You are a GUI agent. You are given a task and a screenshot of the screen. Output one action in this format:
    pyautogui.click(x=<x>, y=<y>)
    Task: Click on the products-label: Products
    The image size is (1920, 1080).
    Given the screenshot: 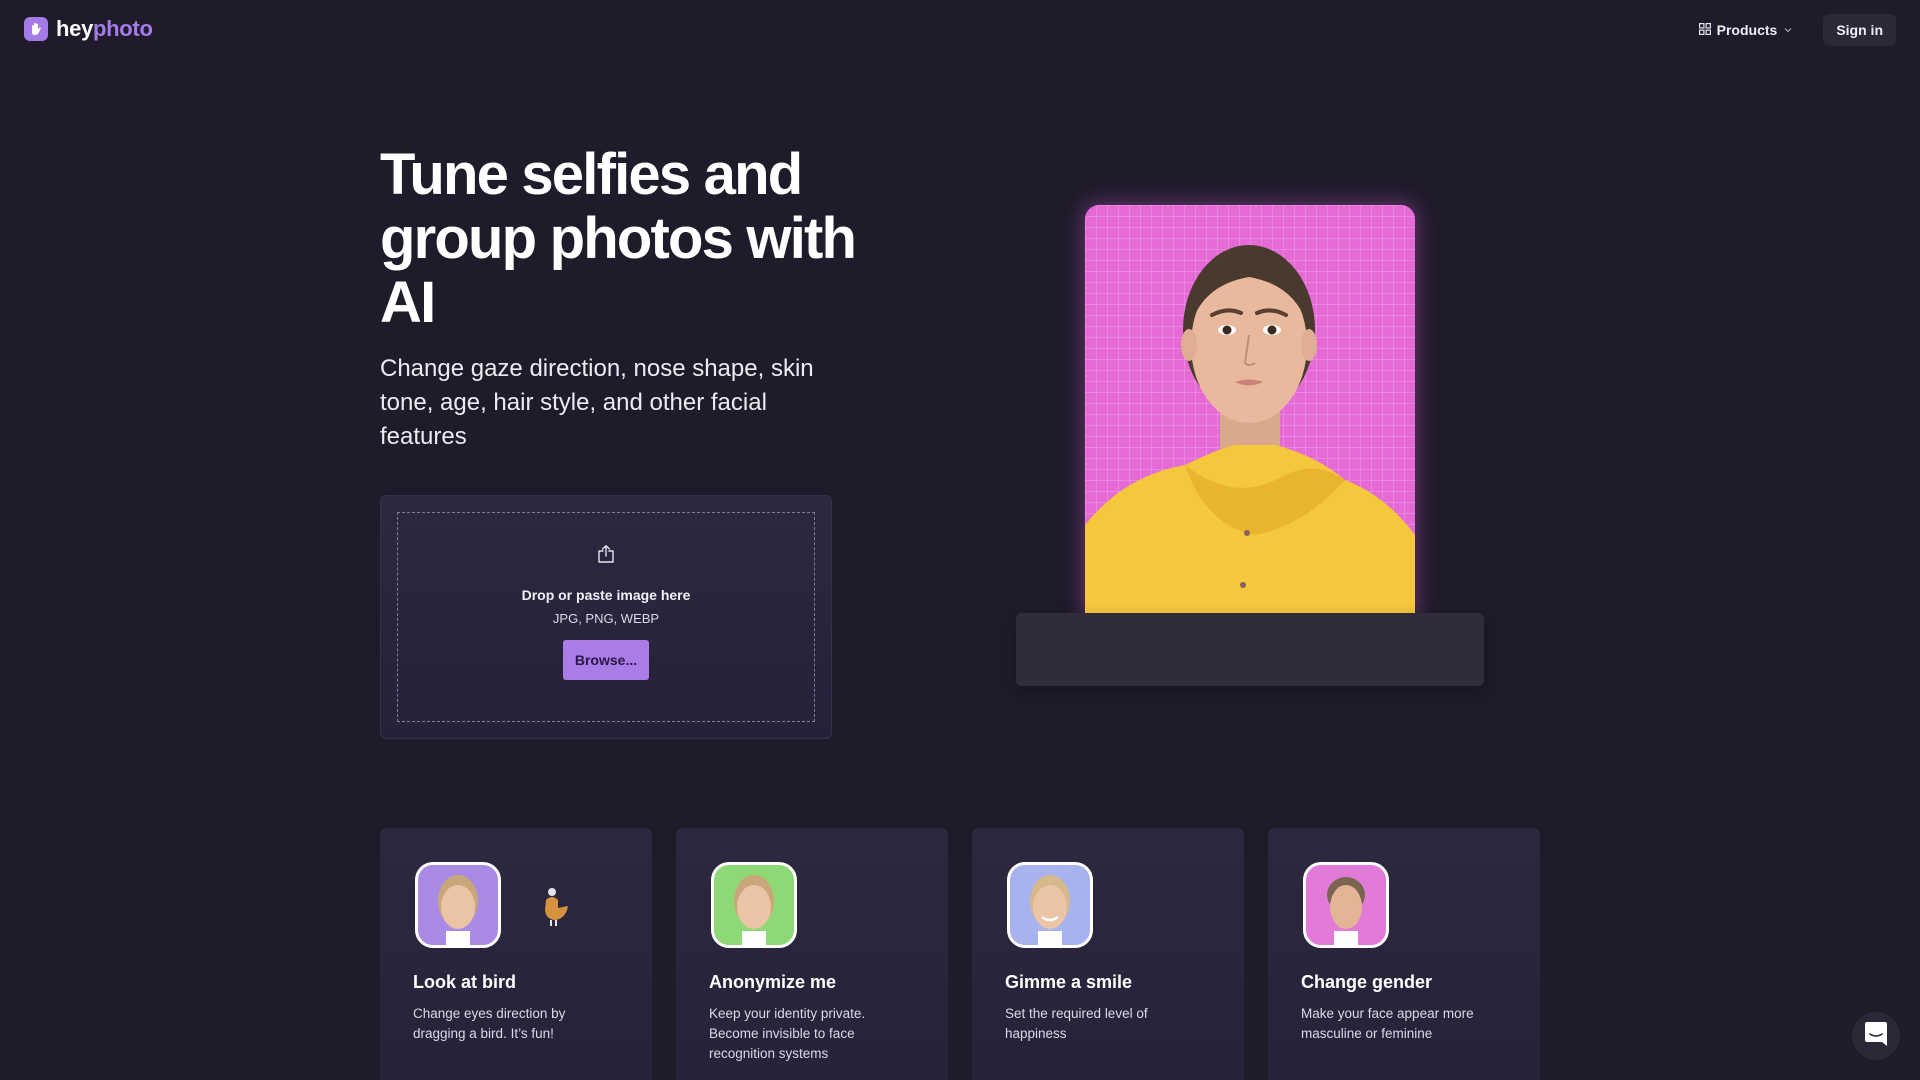 What is the action you would take?
    pyautogui.click(x=1747, y=30)
    